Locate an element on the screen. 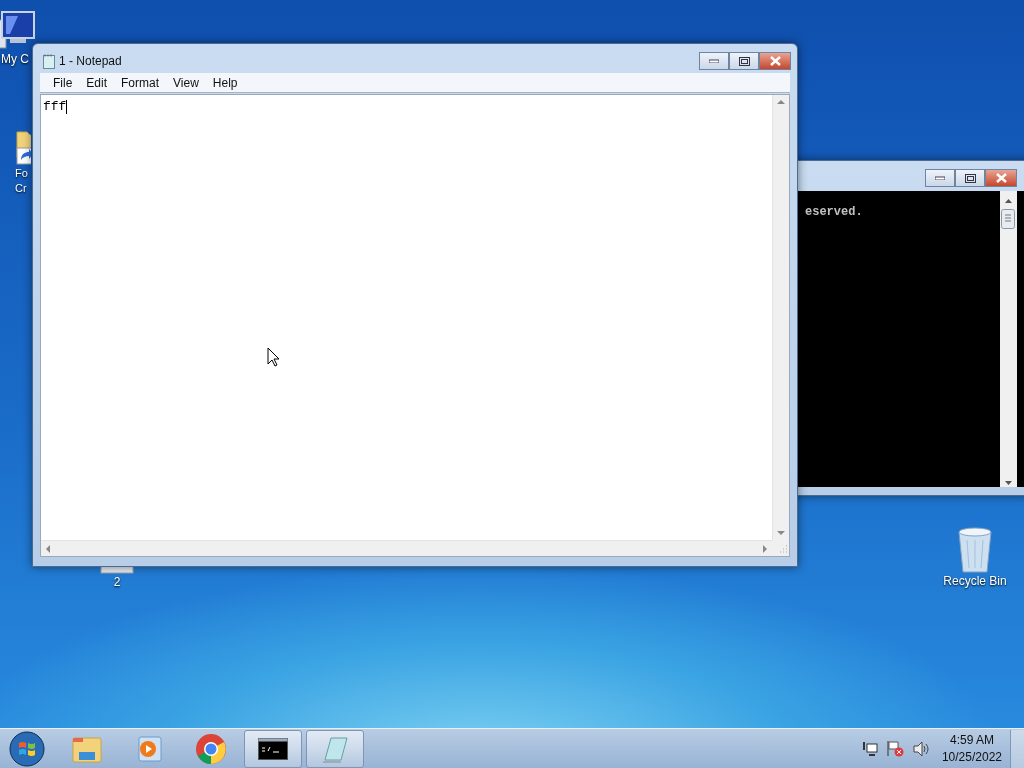  scroll-down-arrow-icon is located at coordinates (781, 533).